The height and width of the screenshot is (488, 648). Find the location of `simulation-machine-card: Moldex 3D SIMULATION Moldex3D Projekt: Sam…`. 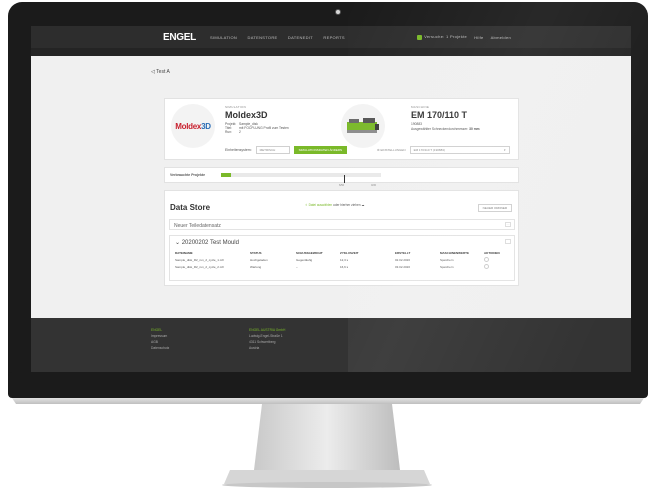

simulation-machine-card: Moldex 3D SIMULATION Moldex3D Projekt: Sam… is located at coordinates (341, 129).